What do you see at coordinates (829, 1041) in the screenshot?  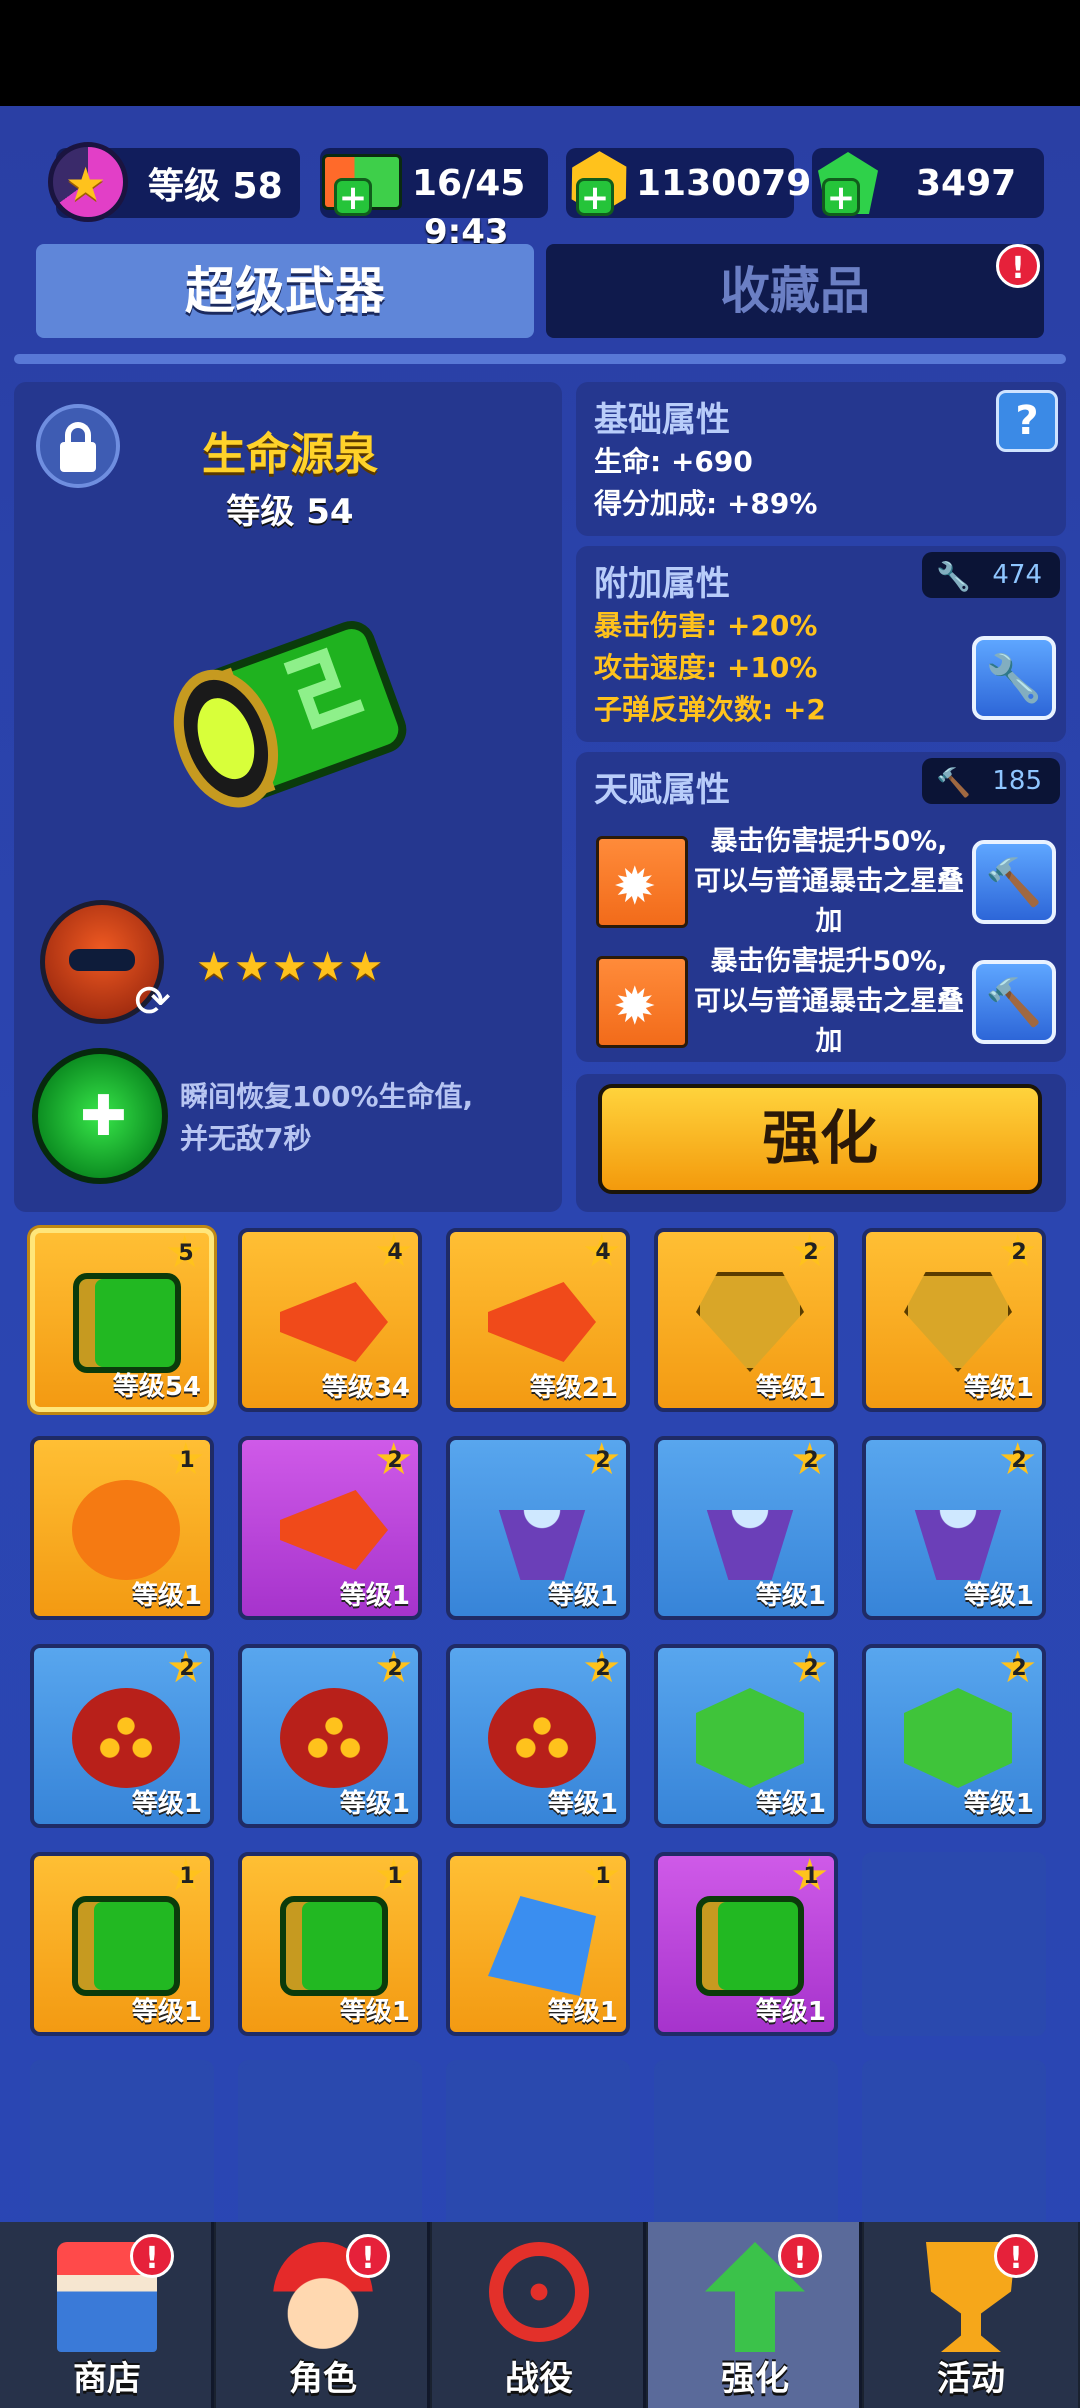 I see `talent-2-line3: 加` at bounding box center [829, 1041].